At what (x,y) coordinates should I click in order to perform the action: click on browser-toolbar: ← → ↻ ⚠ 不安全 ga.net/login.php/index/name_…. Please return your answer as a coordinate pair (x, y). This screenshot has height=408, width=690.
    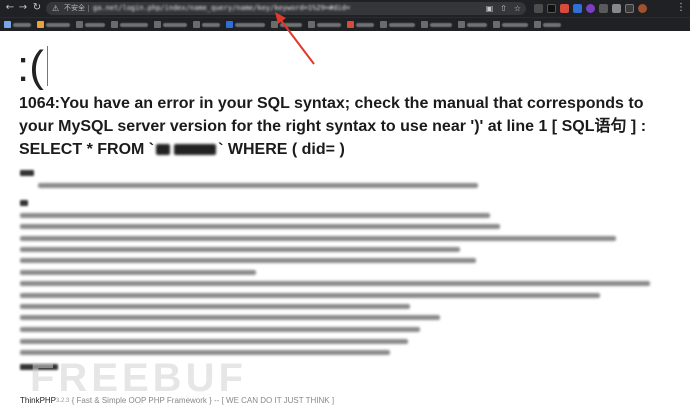
    Looking at the image, I should click on (345, 8).